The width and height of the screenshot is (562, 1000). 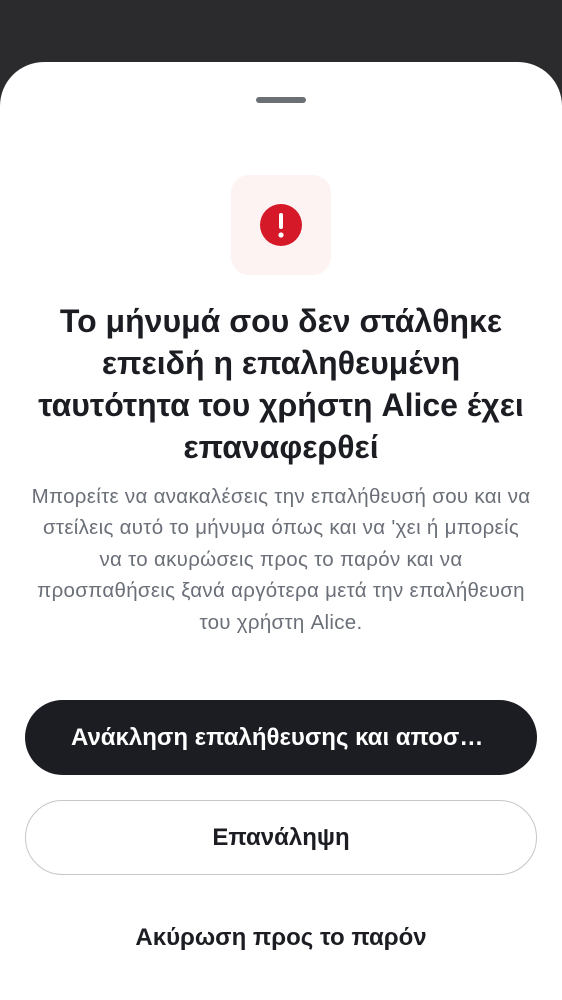 I want to click on alert-icon-container, so click(x=281, y=225).